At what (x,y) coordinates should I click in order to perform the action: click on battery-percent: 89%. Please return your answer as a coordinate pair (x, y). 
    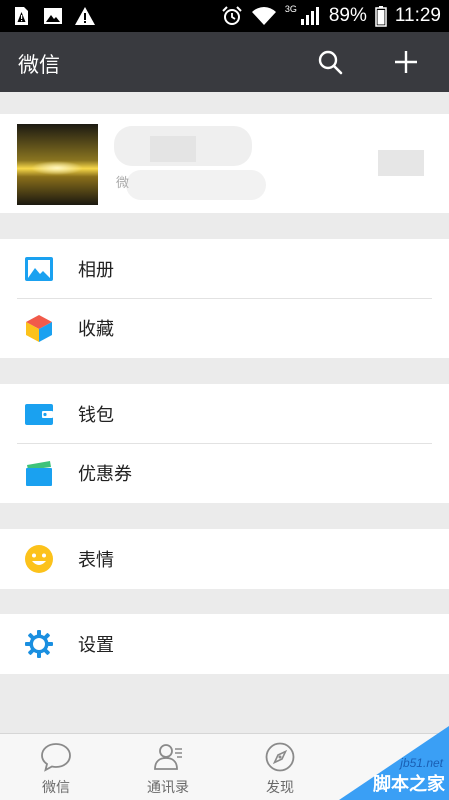
    Looking at the image, I should click on (347, 15).